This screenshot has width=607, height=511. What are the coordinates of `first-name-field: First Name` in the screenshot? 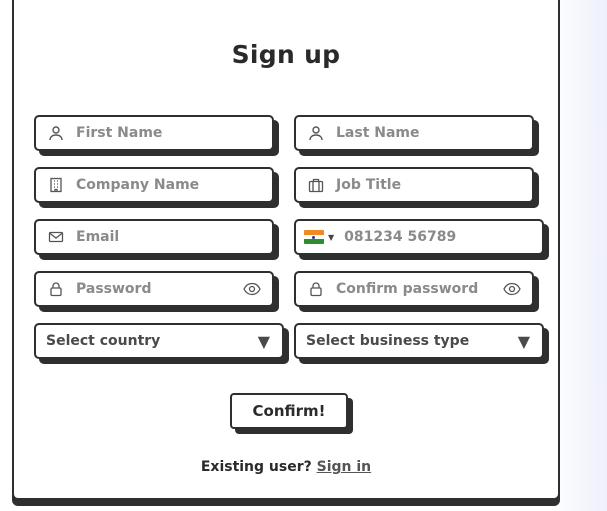 It's located at (154, 133).